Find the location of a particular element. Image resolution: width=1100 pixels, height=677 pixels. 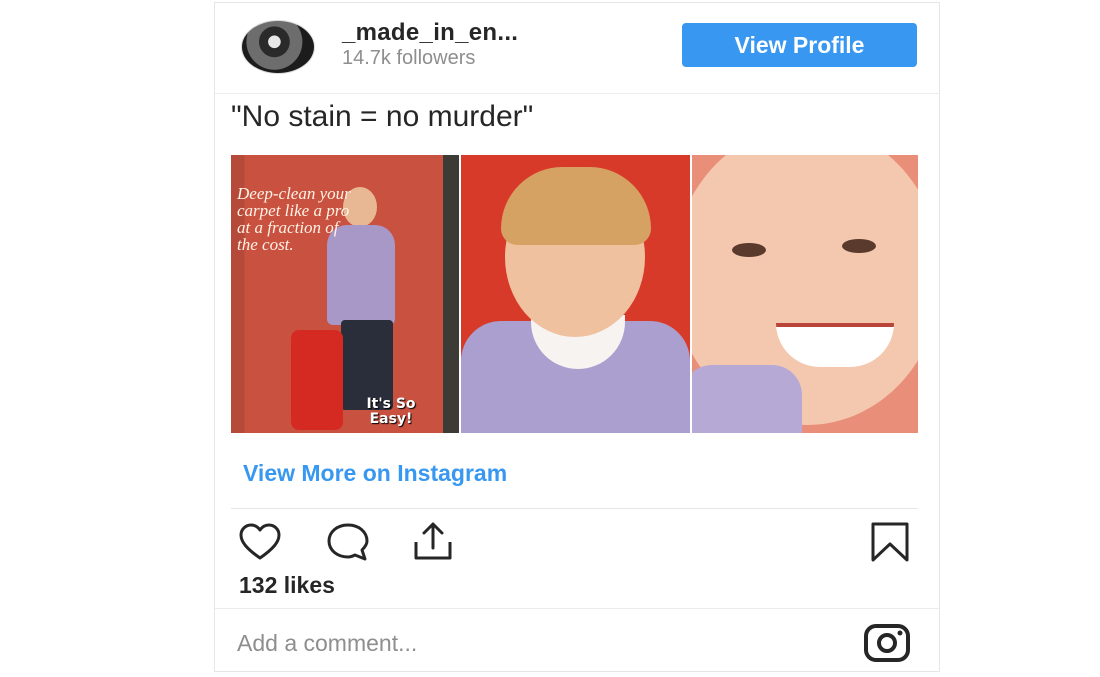

action-bar is located at coordinates (577, 543).